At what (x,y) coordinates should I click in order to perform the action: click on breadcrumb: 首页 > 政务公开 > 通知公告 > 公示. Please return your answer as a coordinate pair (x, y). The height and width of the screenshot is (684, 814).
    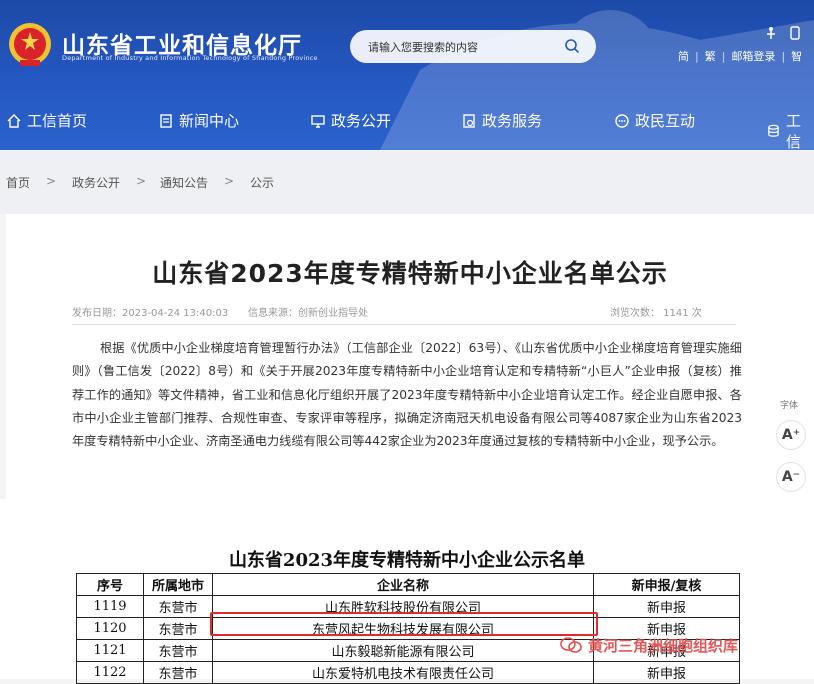
    Looking at the image, I should click on (407, 182).